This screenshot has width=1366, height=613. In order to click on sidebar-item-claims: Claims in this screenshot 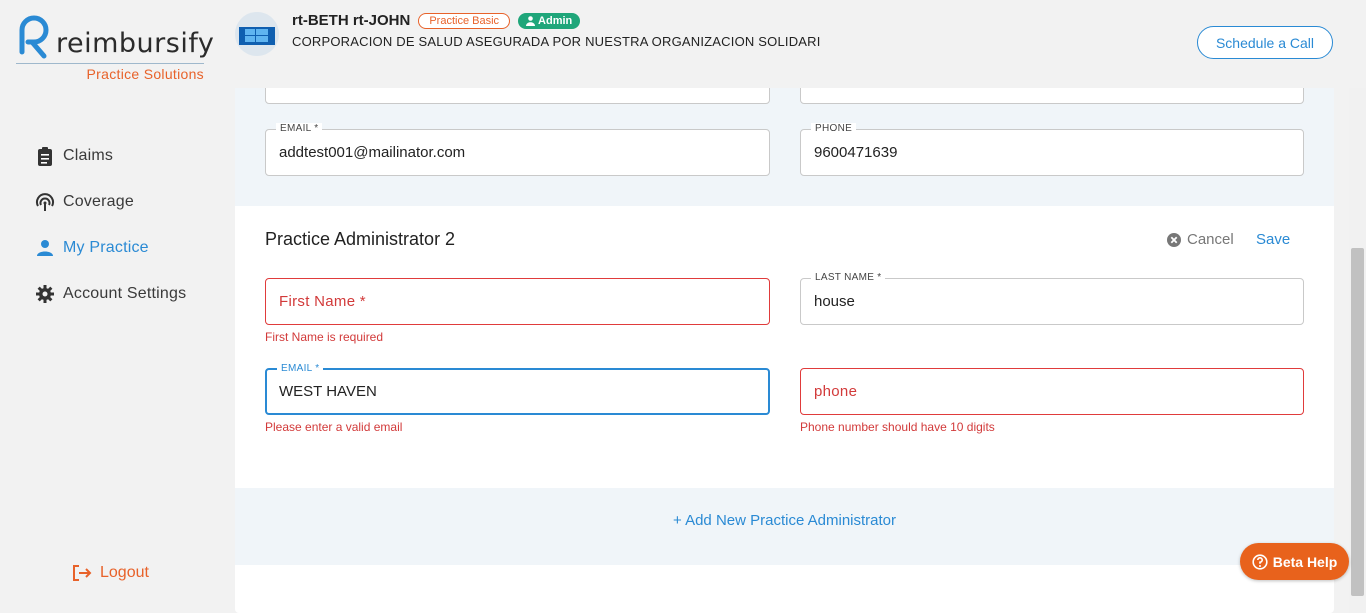, I will do `click(110, 156)`.